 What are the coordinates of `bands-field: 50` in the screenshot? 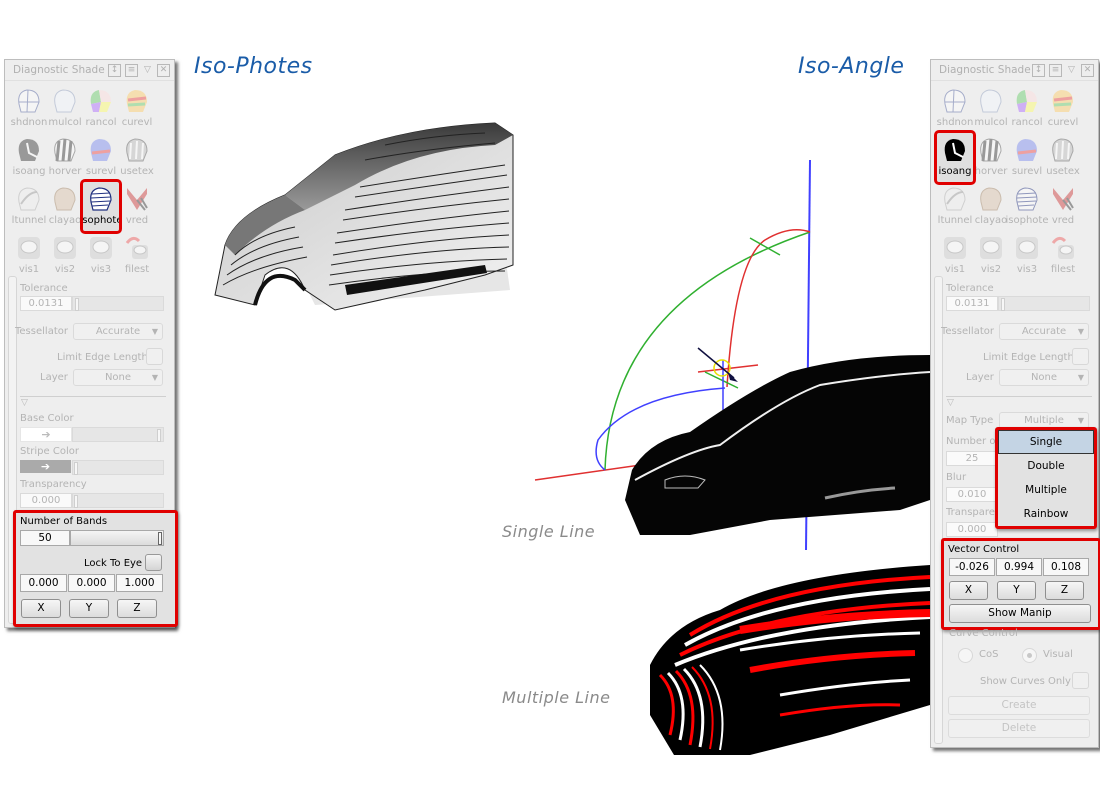 It's located at (45, 538).